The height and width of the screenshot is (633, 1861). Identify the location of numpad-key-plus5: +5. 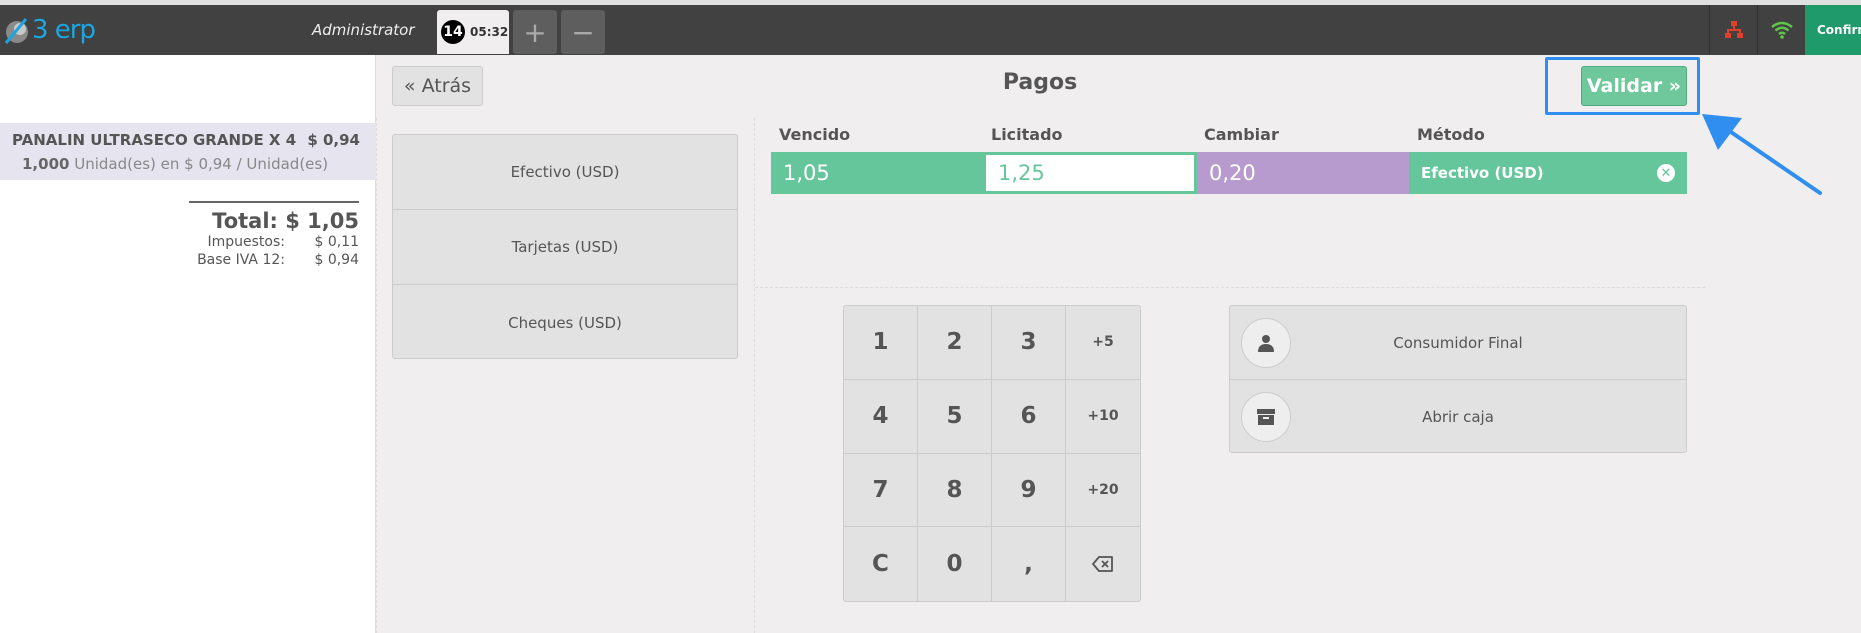
(1103, 343).